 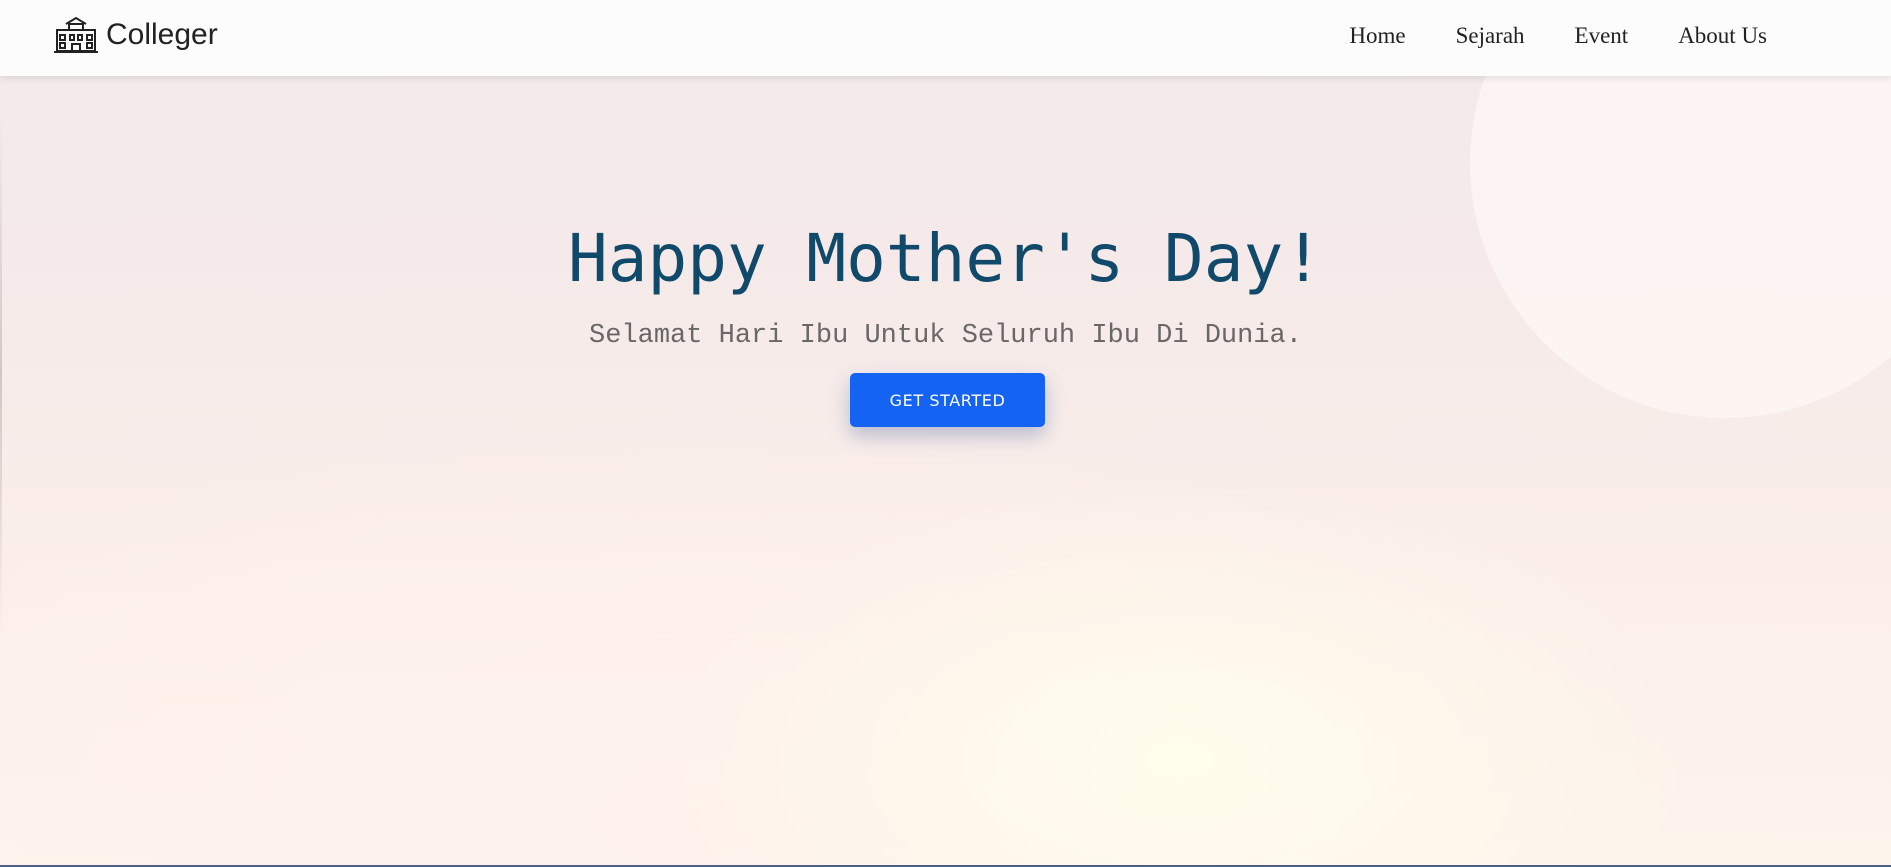 I want to click on college-building-icon, so click(x=76, y=35).